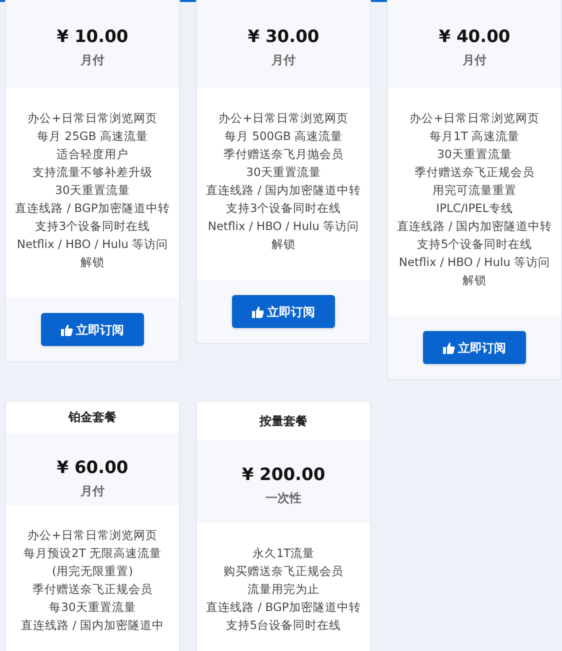 The image size is (562, 651). What do you see at coordinates (283, 553) in the screenshot?
I see `feature-text: 永久1T流量` at bounding box center [283, 553].